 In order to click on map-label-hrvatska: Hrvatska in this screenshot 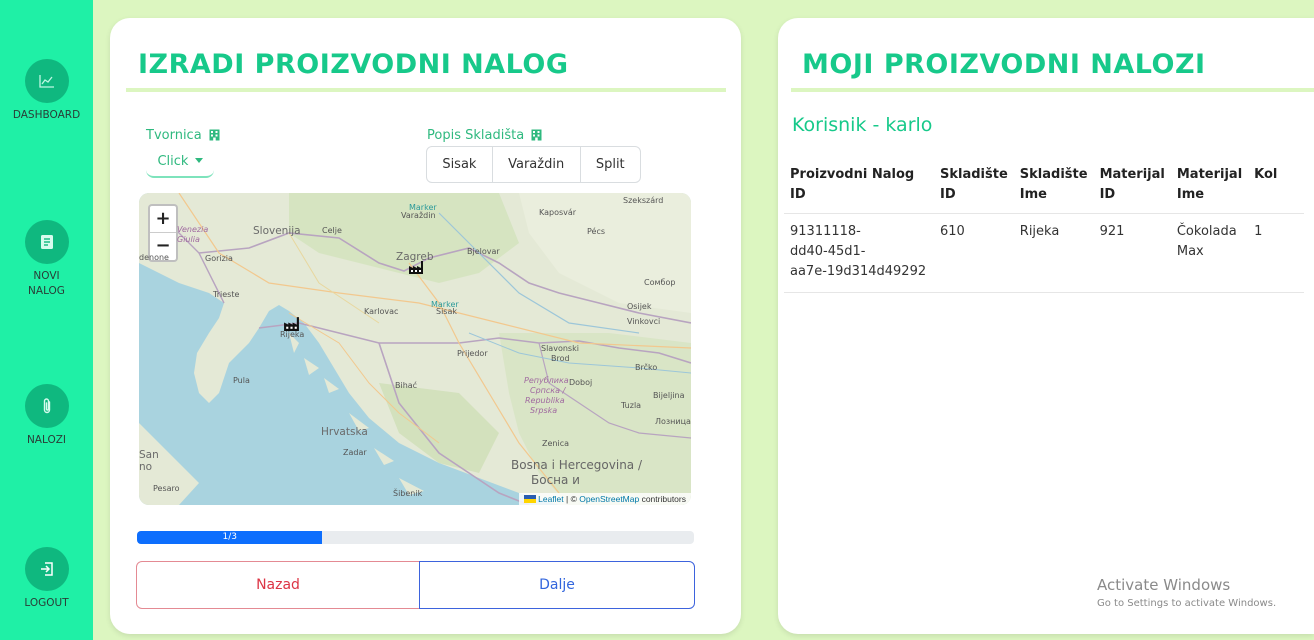, I will do `click(344, 432)`.